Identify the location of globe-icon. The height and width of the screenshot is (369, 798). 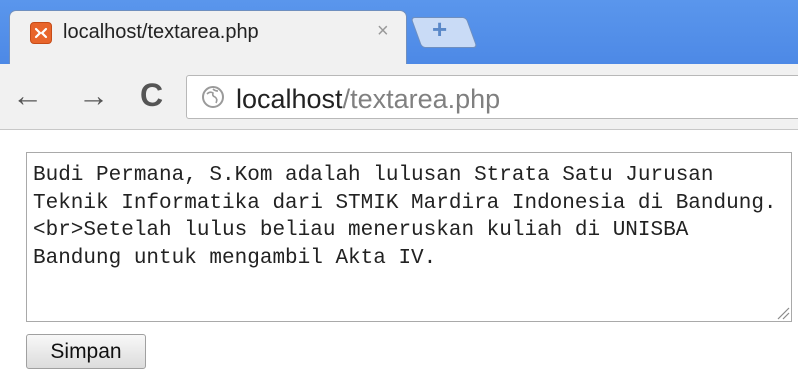
(213, 97).